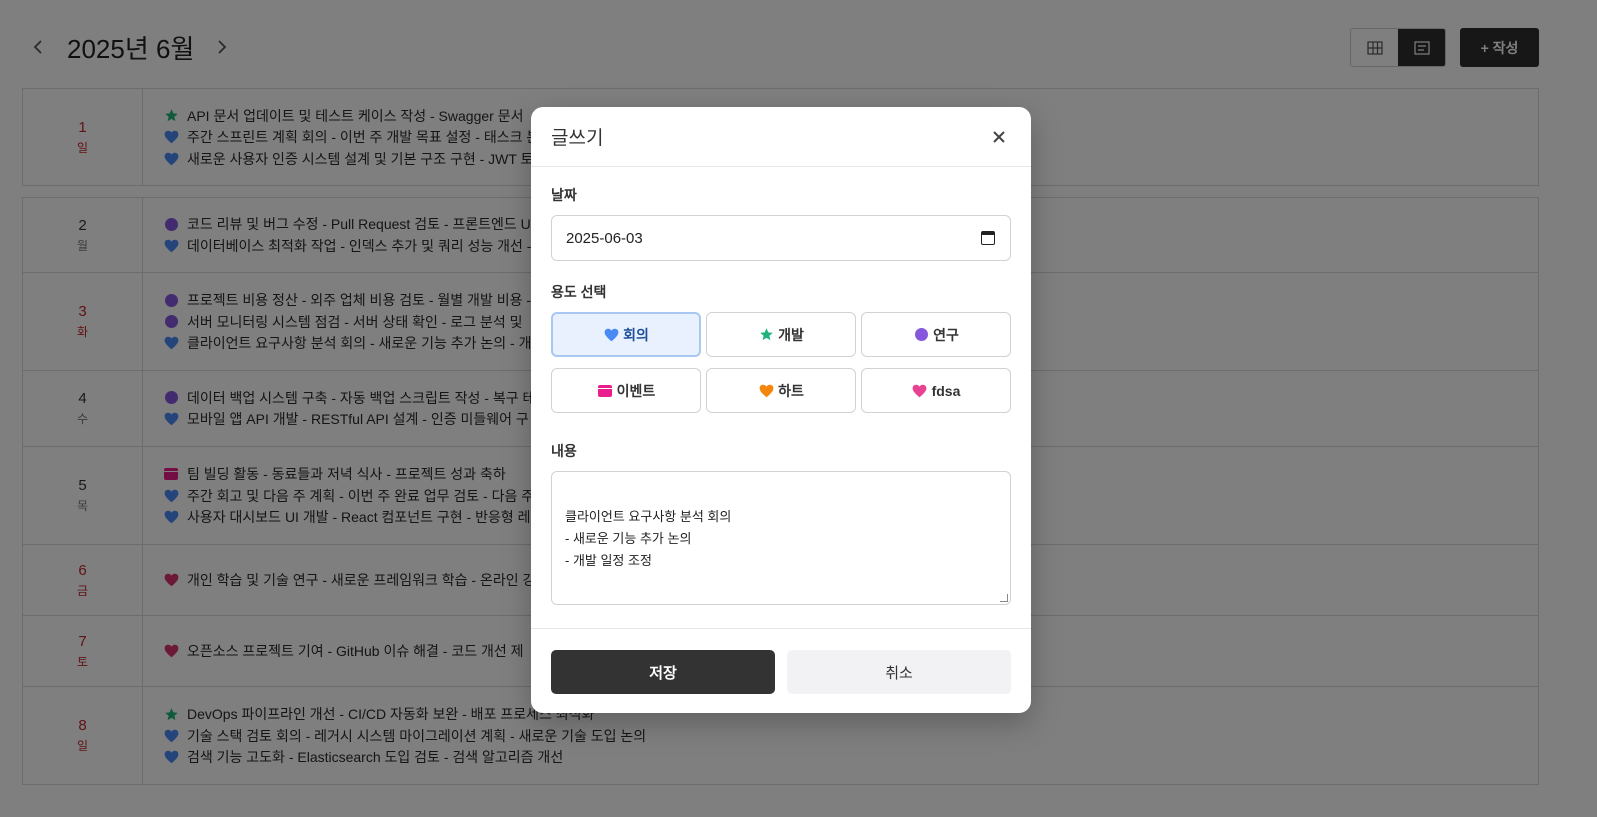 Image resolution: width=1597 pixels, height=817 pixels. I want to click on modal-title: 글쓰기, so click(577, 138).